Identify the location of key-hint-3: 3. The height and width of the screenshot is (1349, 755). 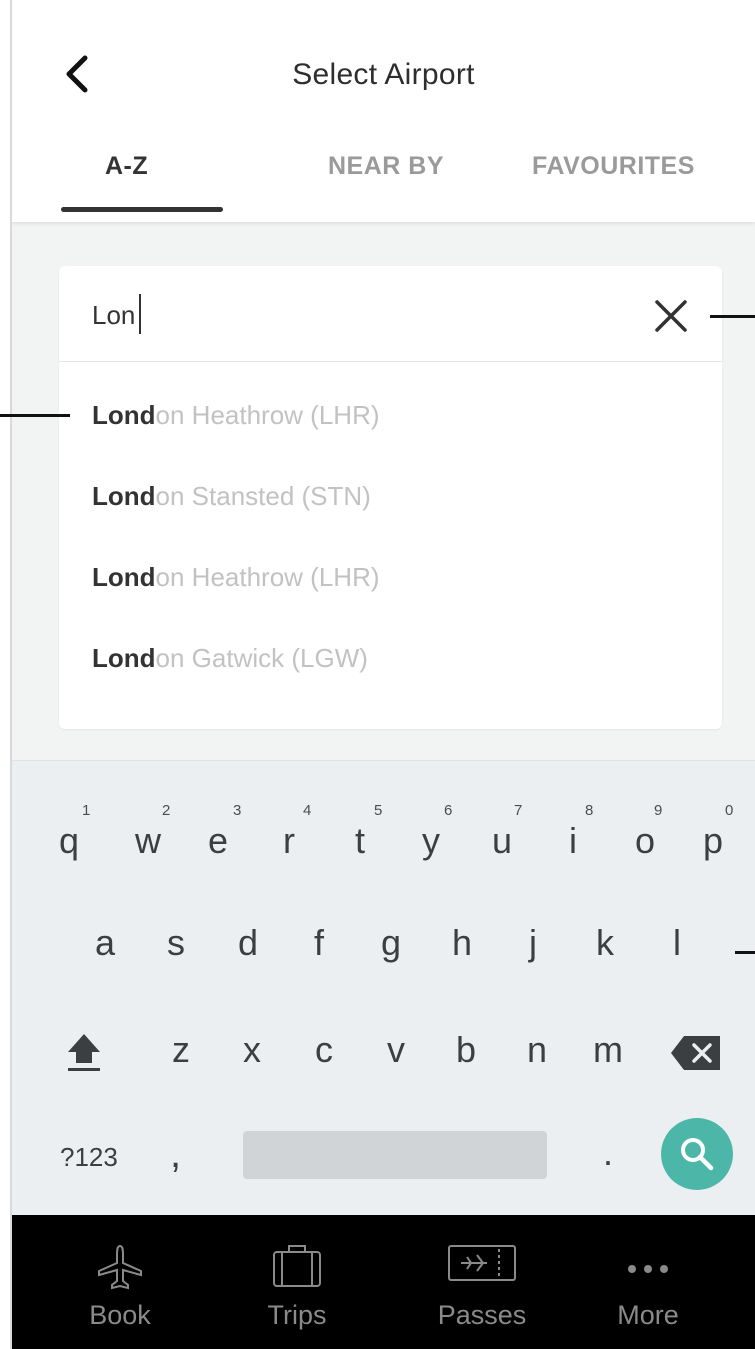
(237, 810).